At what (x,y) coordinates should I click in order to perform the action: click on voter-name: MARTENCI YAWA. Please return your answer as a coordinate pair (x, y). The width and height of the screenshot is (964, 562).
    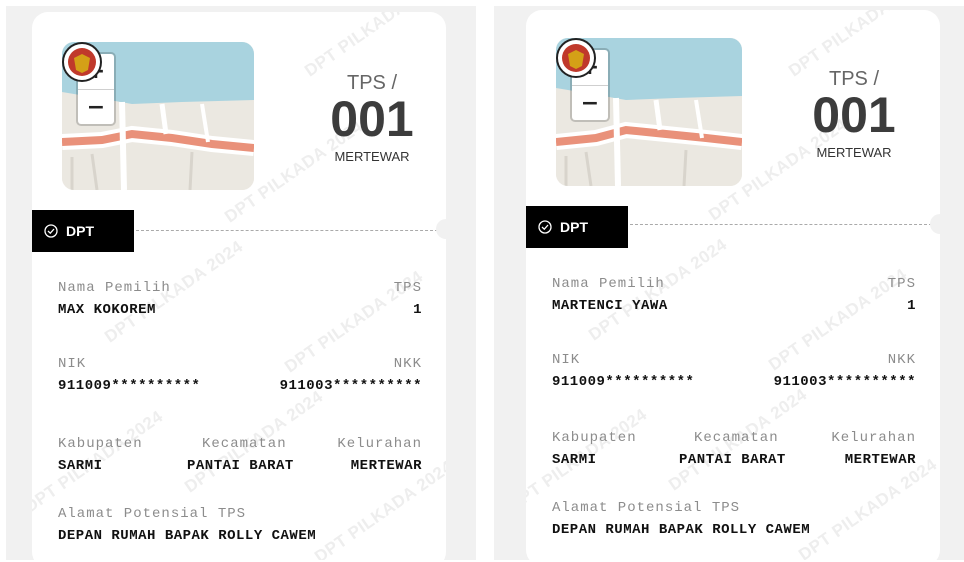
    Looking at the image, I should click on (610, 306).